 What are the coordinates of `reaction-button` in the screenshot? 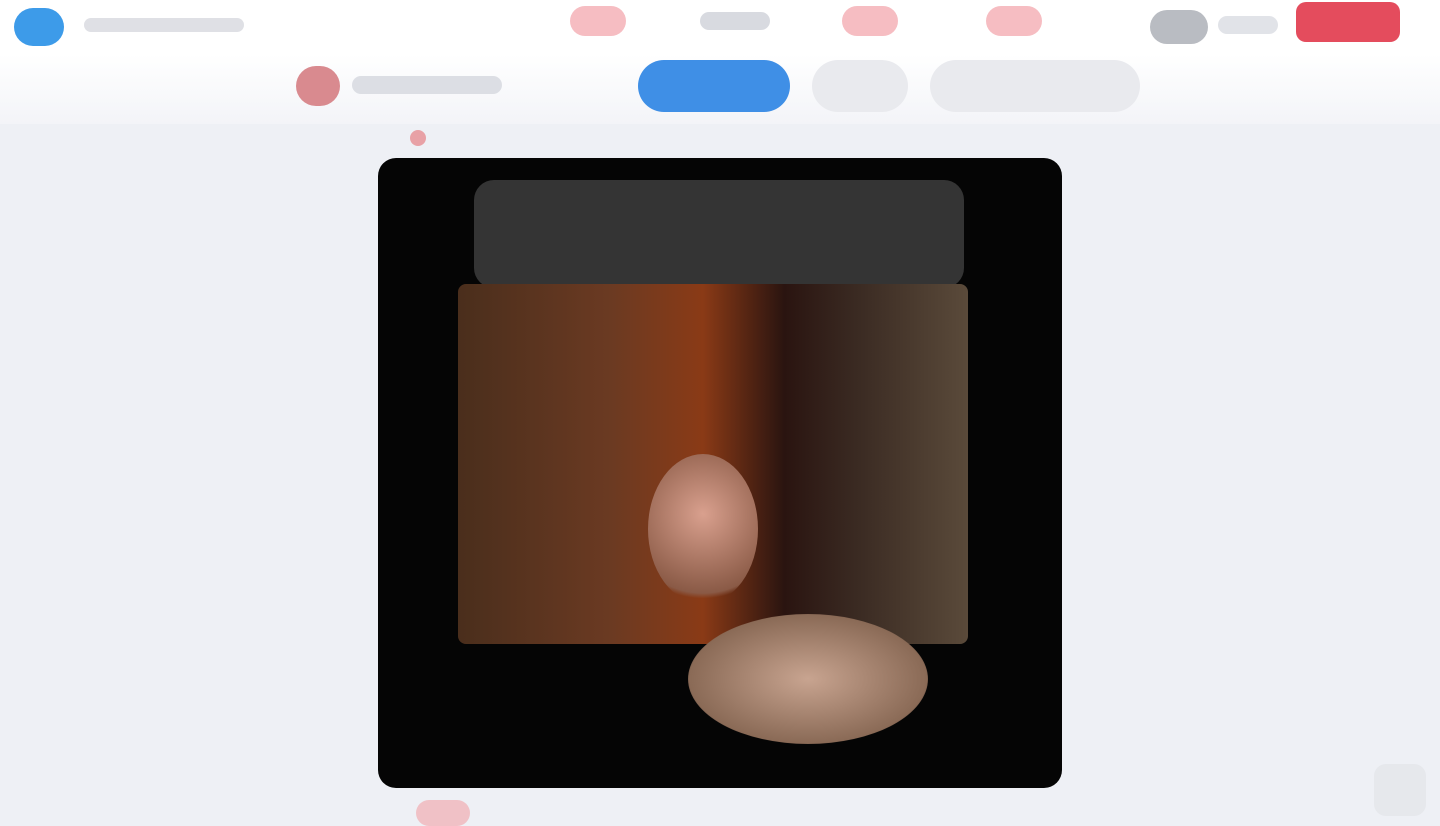 It's located at (443, 813).